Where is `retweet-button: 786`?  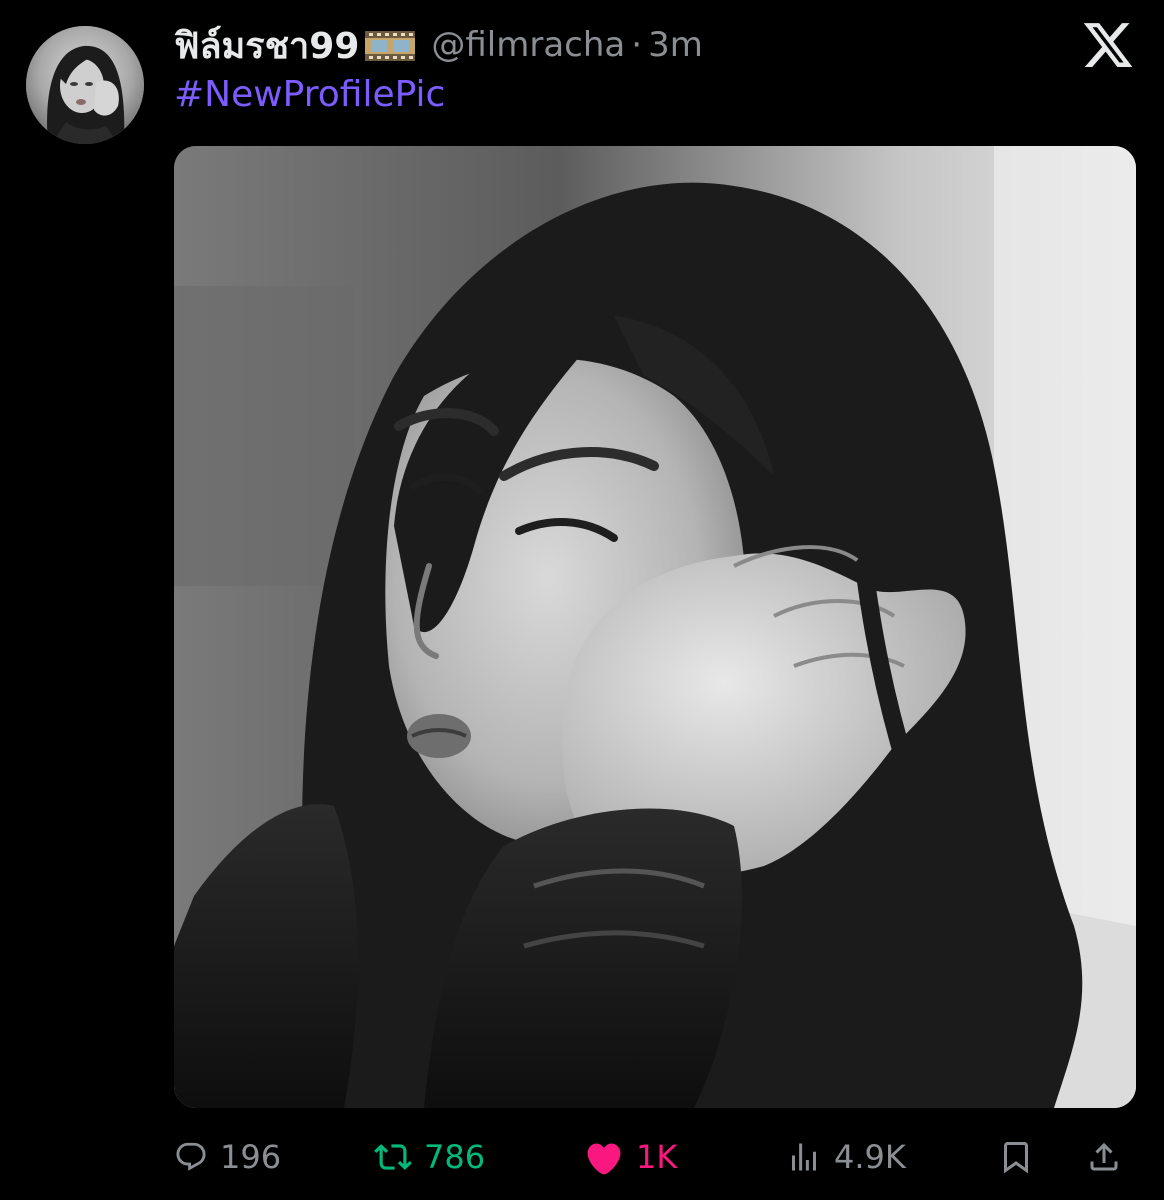 retweet-button: 786 is located at coordinates (429, 1157).